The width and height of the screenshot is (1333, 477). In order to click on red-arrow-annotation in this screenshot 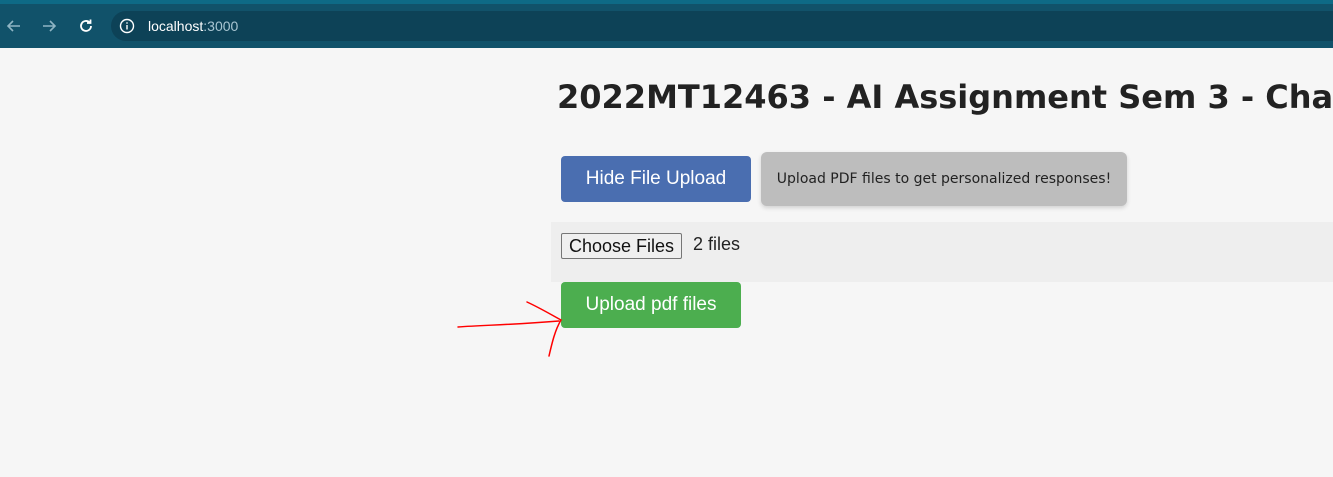, I will do `click(509, 329)`.